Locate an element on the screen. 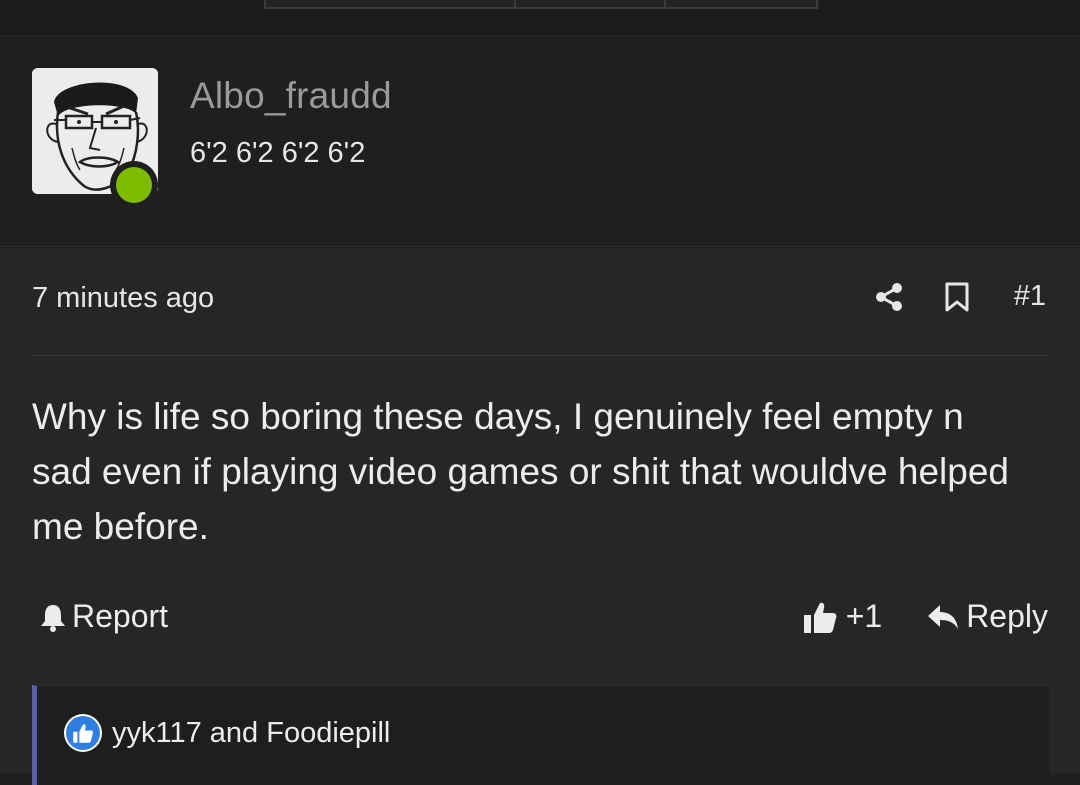  online-dot is located at coordinates (134, 185).